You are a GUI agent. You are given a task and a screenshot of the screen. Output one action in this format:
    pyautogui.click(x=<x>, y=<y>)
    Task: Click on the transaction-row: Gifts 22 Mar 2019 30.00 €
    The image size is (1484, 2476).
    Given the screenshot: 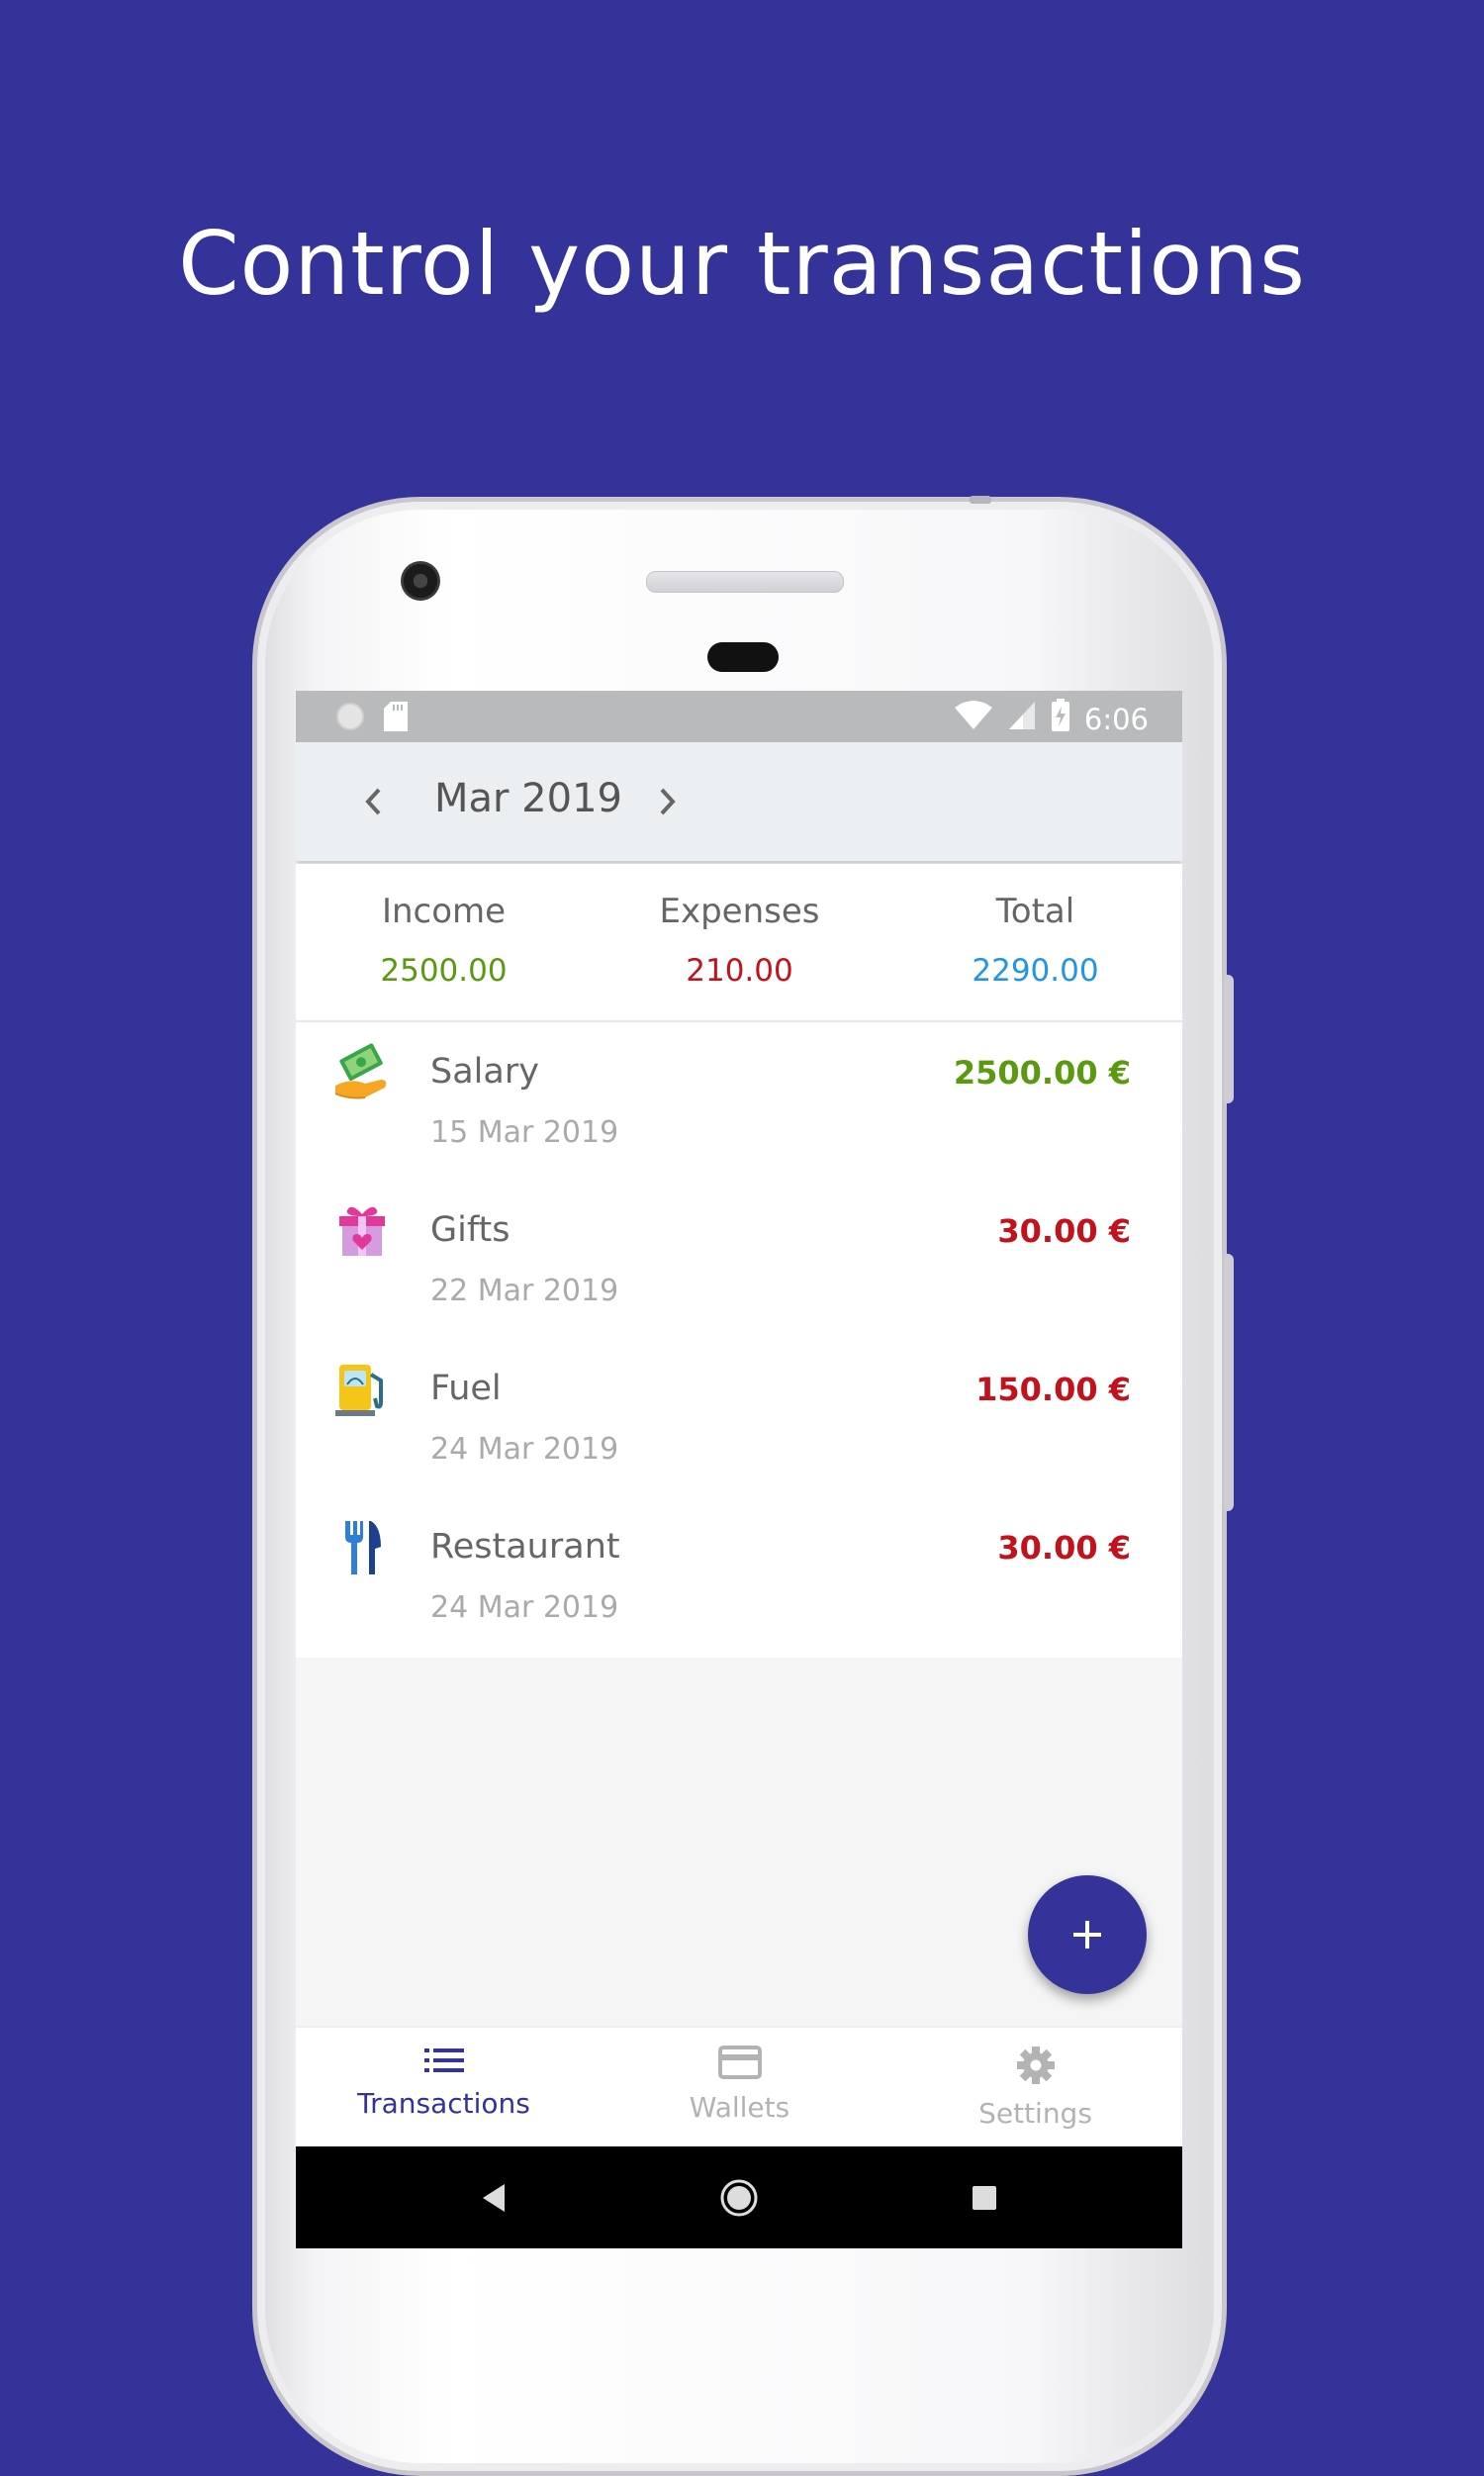 What is the action you would take?
    pyautogui.click(x=739, y=1260)
    